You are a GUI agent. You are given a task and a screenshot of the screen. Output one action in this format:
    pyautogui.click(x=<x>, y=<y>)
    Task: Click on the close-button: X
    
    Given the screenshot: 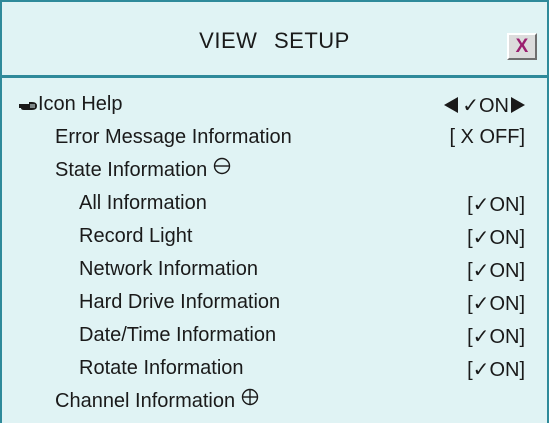 What is the action you would take?
    pyautogui.click(x=522, y=46)
    